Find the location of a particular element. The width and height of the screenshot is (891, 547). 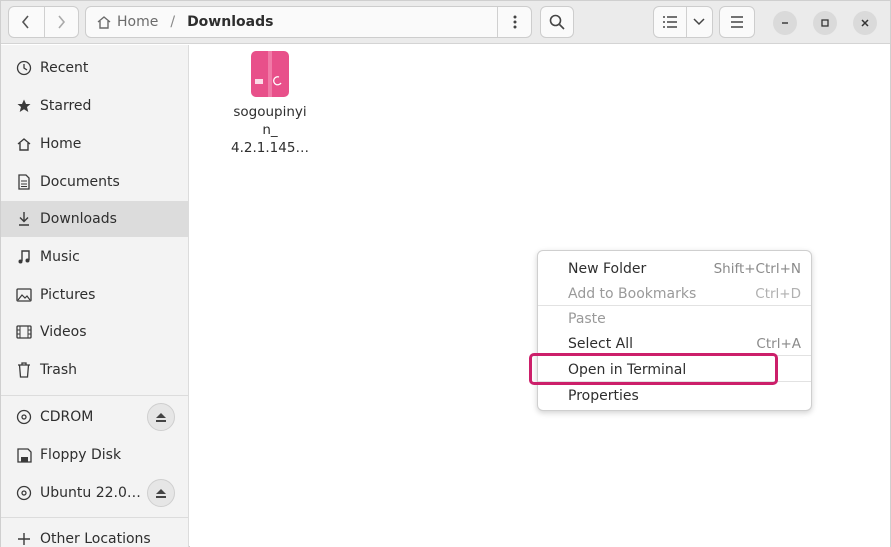

menu-item-label: Select All is located at coordinates (600, 343).